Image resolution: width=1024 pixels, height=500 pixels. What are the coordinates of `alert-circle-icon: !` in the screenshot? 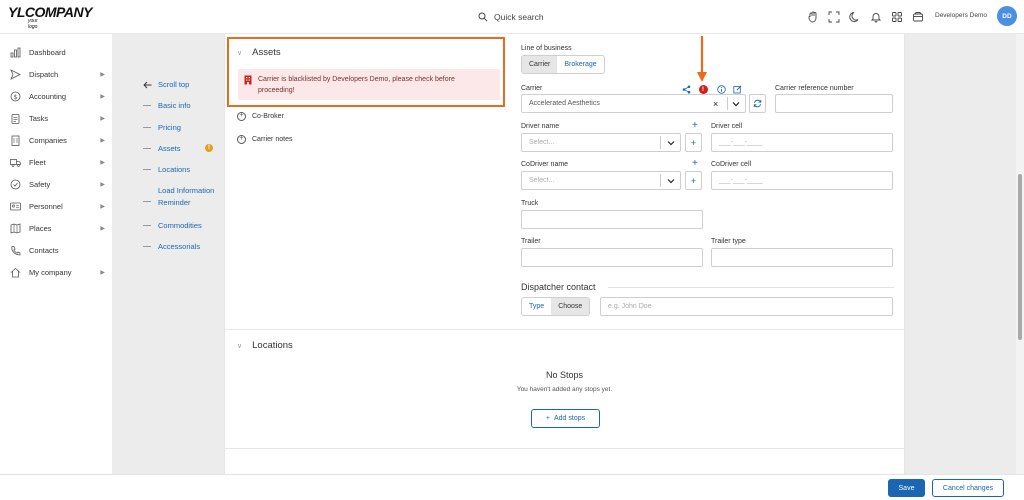 It's located at (703, 89).